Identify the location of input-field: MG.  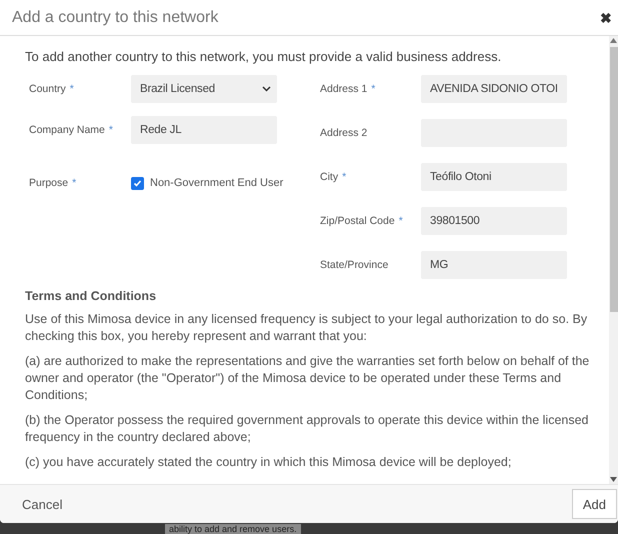
(494, 265).